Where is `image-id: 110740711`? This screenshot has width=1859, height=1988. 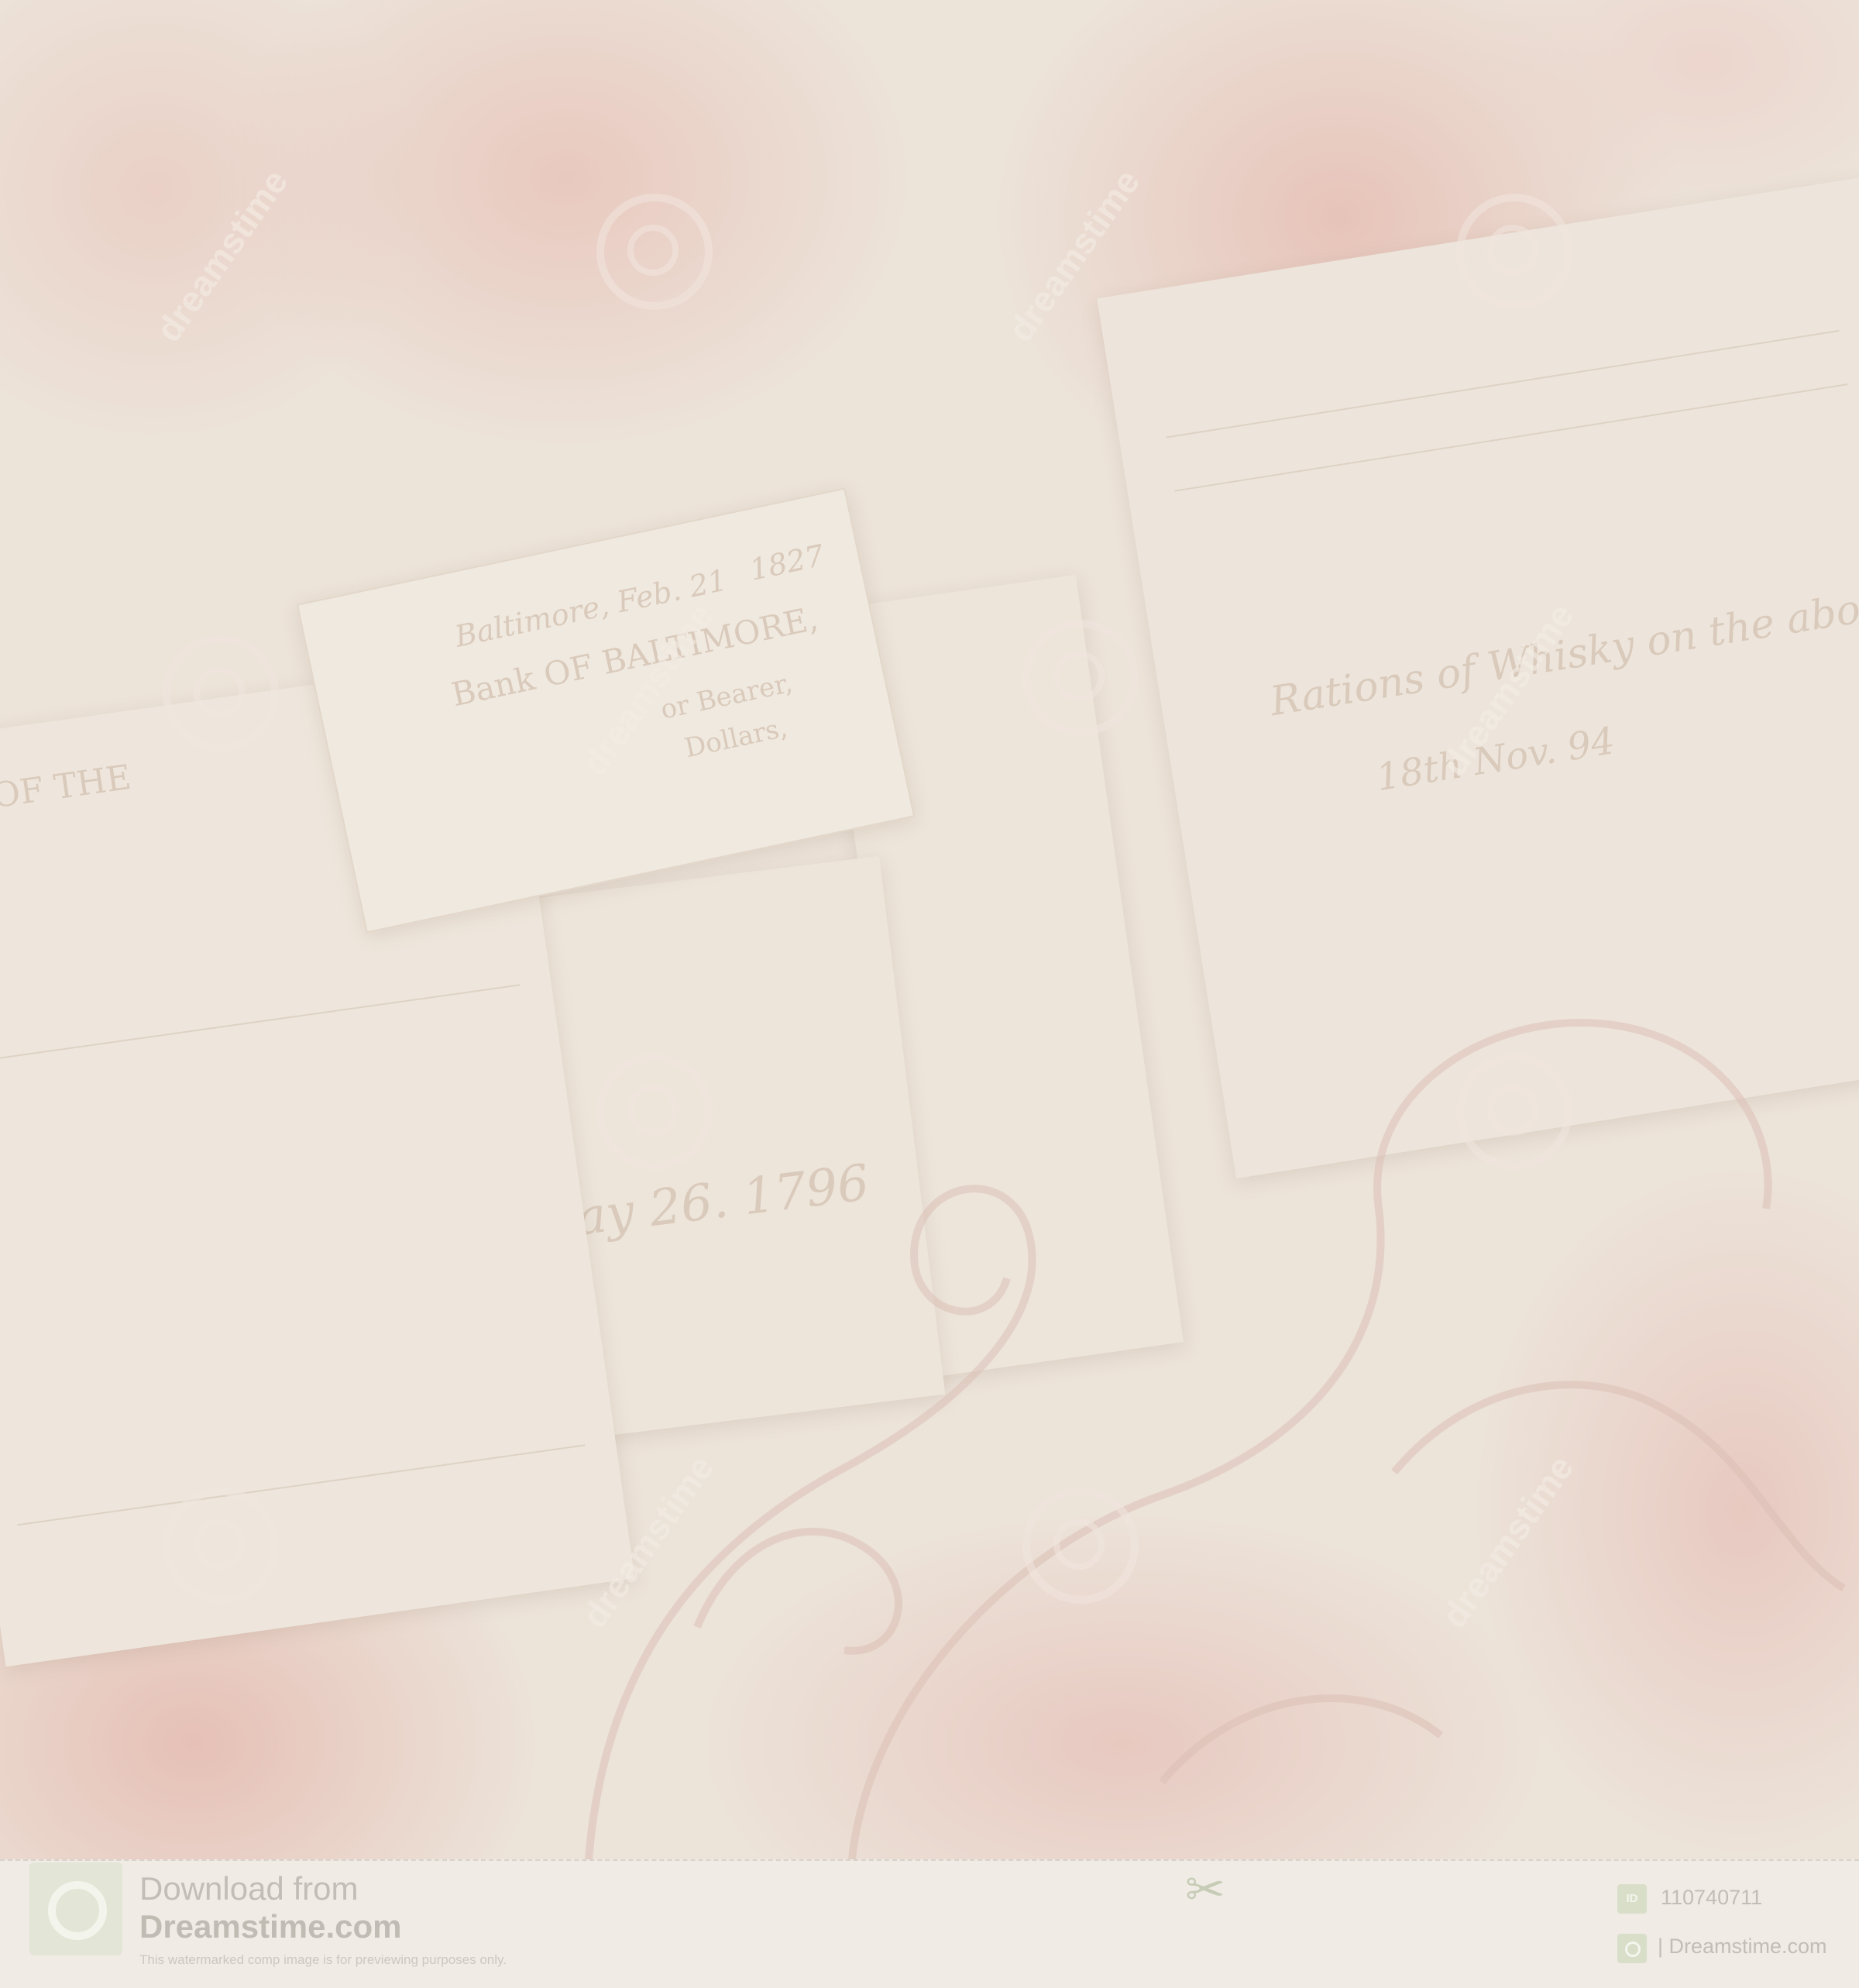
image-id: 110740711 is located at coordinates (1712, 1897).